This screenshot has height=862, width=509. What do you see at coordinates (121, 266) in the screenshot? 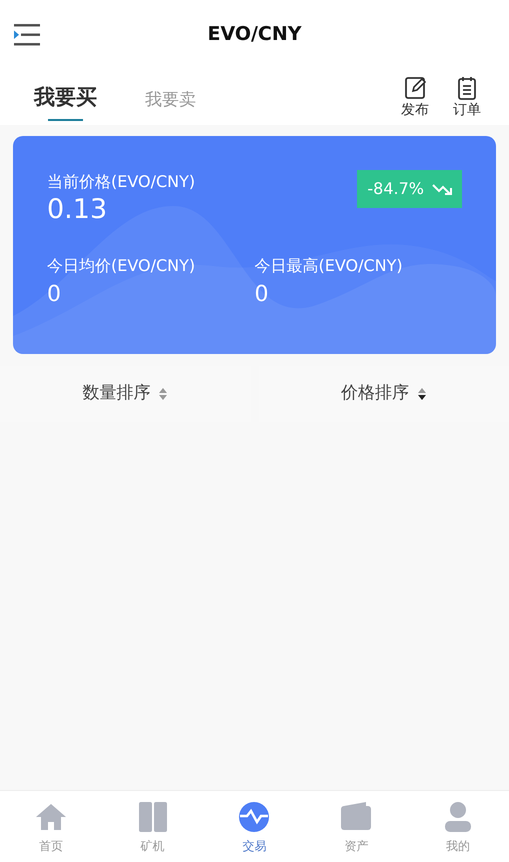
I see `stat-label: 今日均价(EVO/CNY)` at bounding box center [121, 266].